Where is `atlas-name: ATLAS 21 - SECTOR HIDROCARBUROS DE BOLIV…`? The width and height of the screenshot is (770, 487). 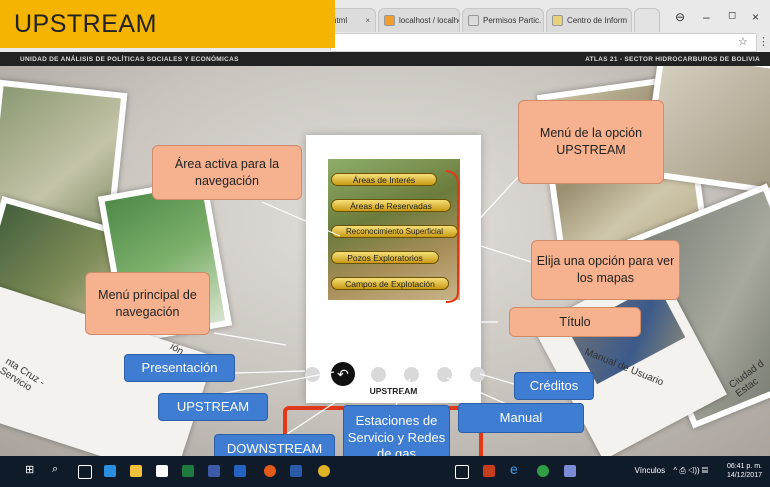
atlas-name: ATLAS 21 - SECTOR HIDROCARBUROS DE BOLIV… is located at coordinates (672, 59).